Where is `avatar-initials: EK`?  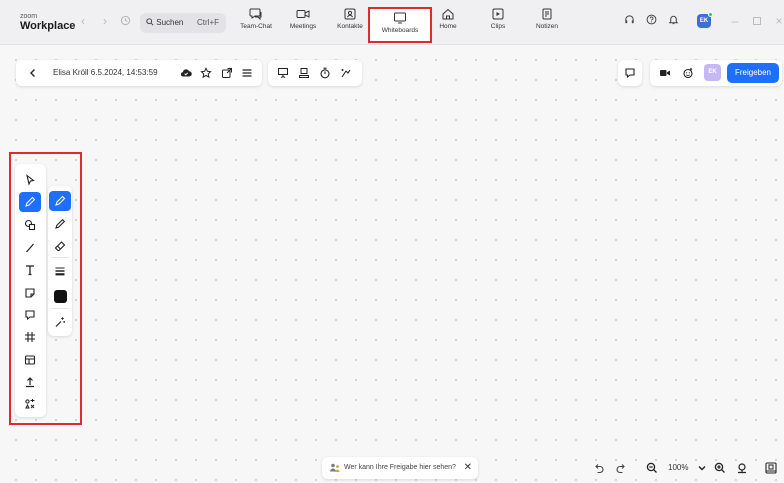
avatar-initials: EK is located at coordinates (704, 21).